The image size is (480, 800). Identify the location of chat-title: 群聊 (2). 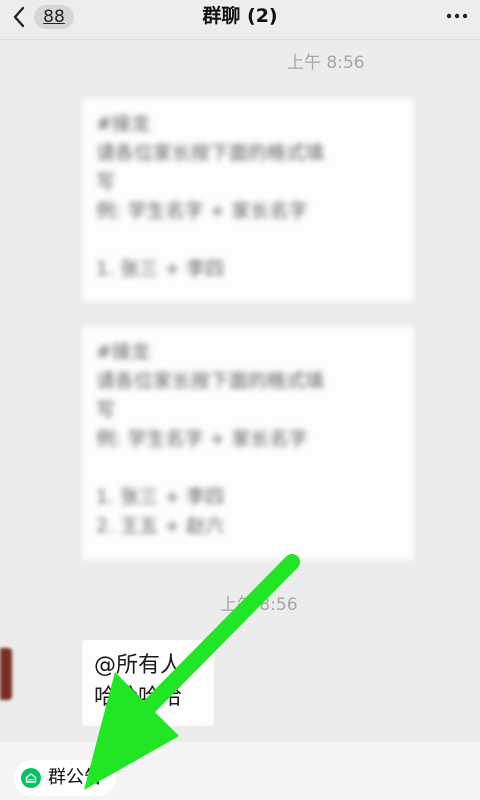
(240, 16).